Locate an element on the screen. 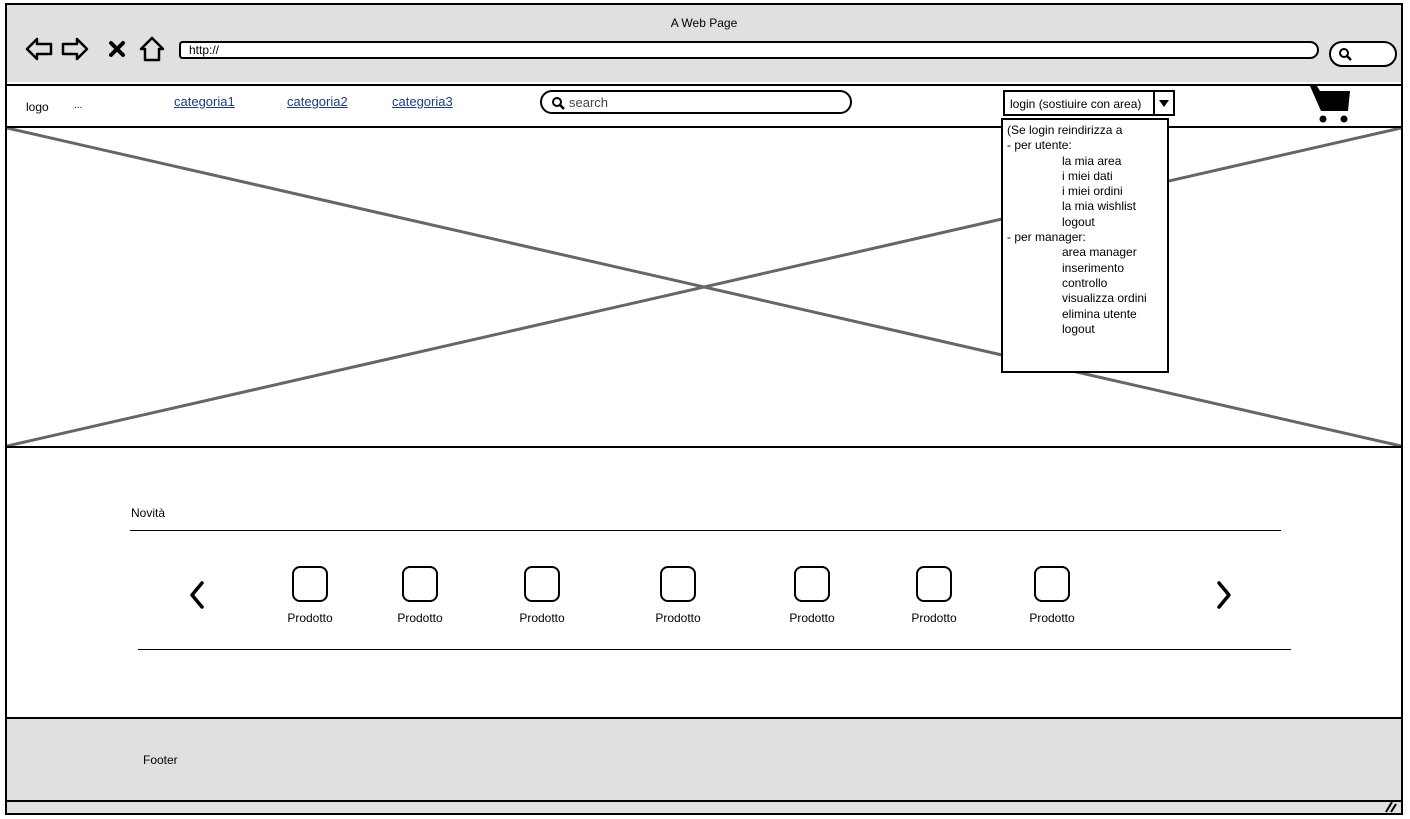 The image size is (1410, 819). menu-item-my-area: la mia area is located at coordinates (1087, 161).